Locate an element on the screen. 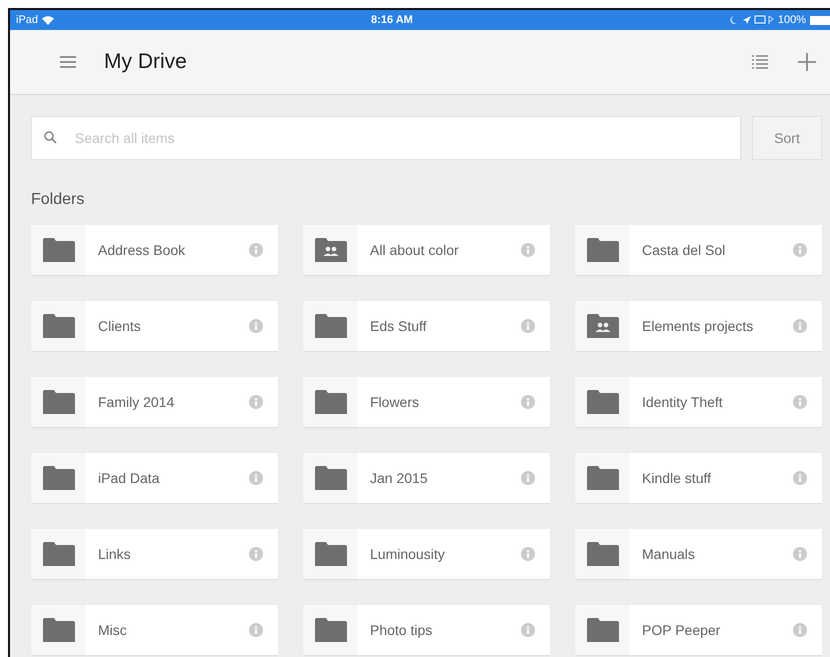 This screenshot has height=657, width=830. folder-name: Manuals is located at coordinates (669, 554).